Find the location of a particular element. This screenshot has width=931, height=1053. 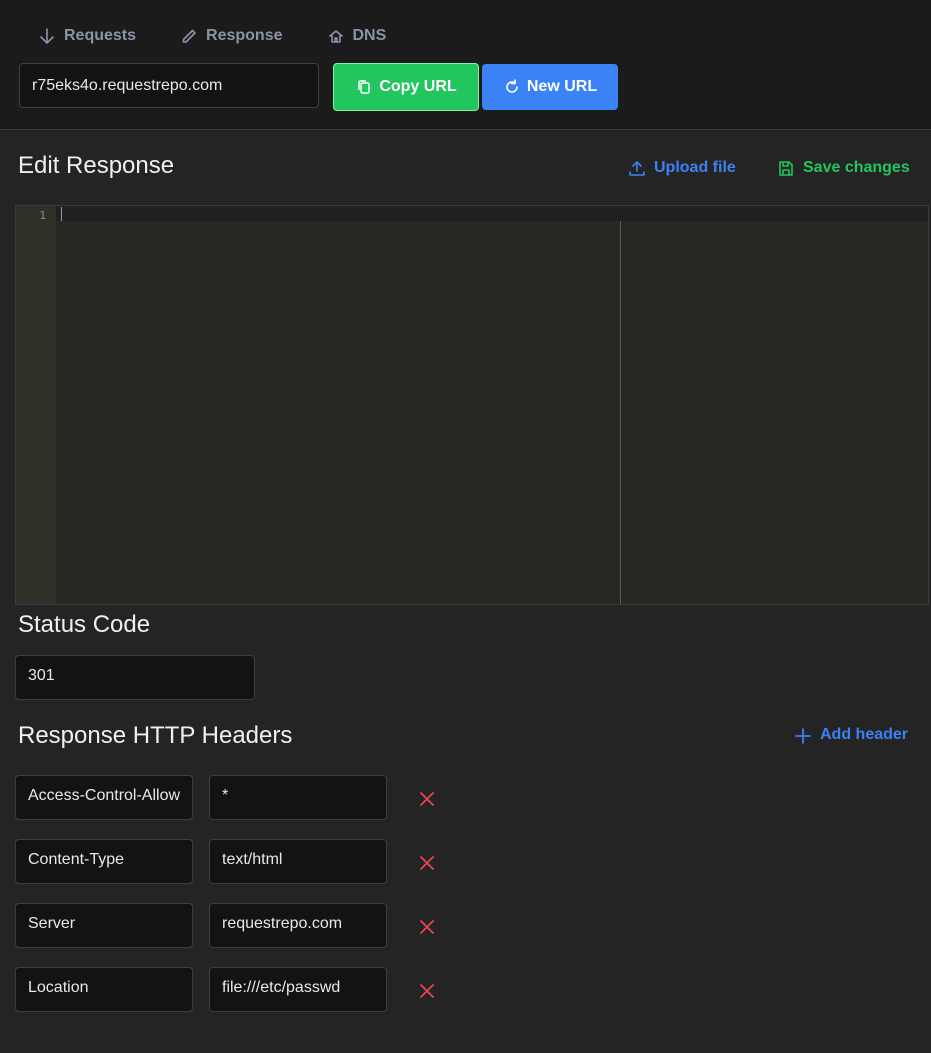

home-icon is located at coordinates (335, 36).